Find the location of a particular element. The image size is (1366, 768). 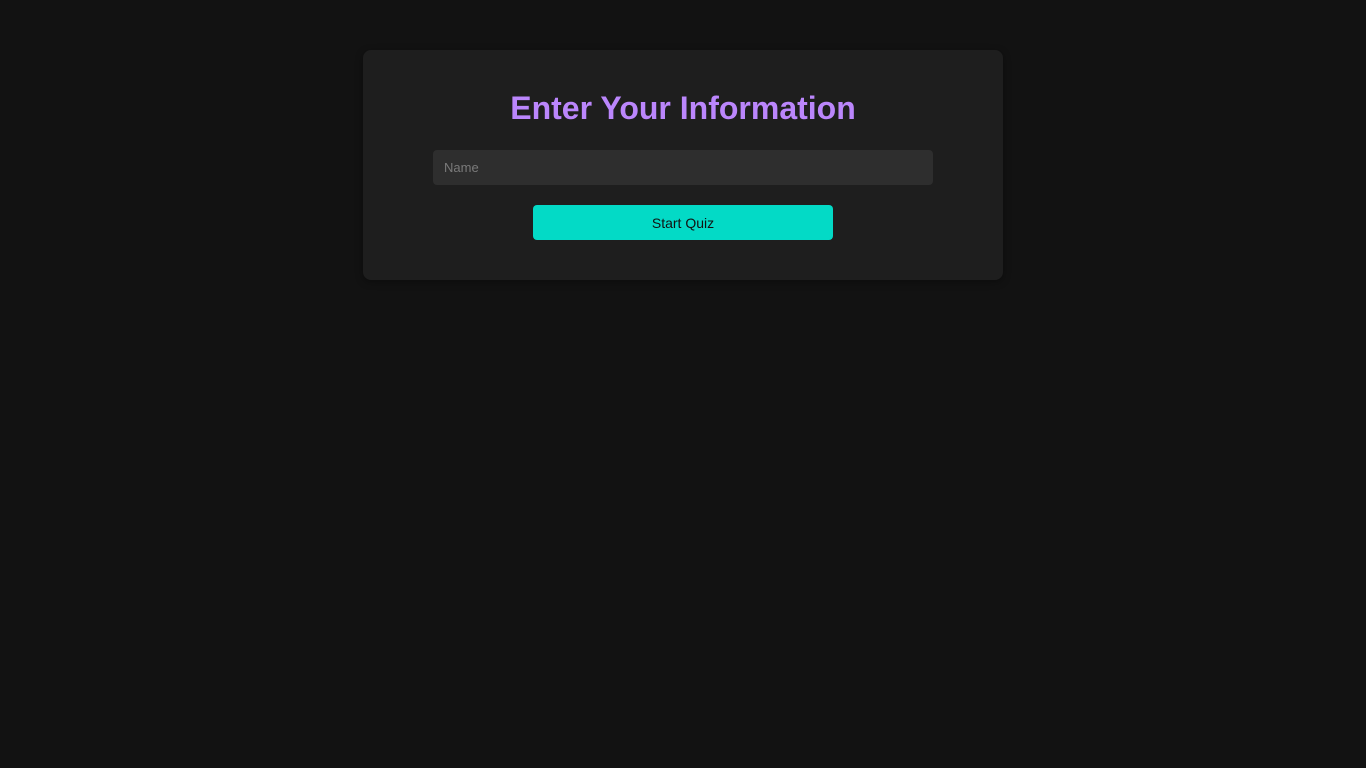

info-form-card: Enter Your Information Start Quiz is located at coordinates (683, 165).